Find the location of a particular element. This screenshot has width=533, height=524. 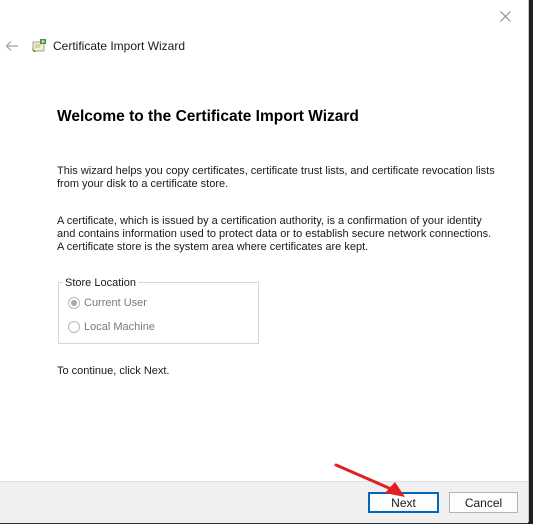

store-location-group is located at coordinates (158, 313).